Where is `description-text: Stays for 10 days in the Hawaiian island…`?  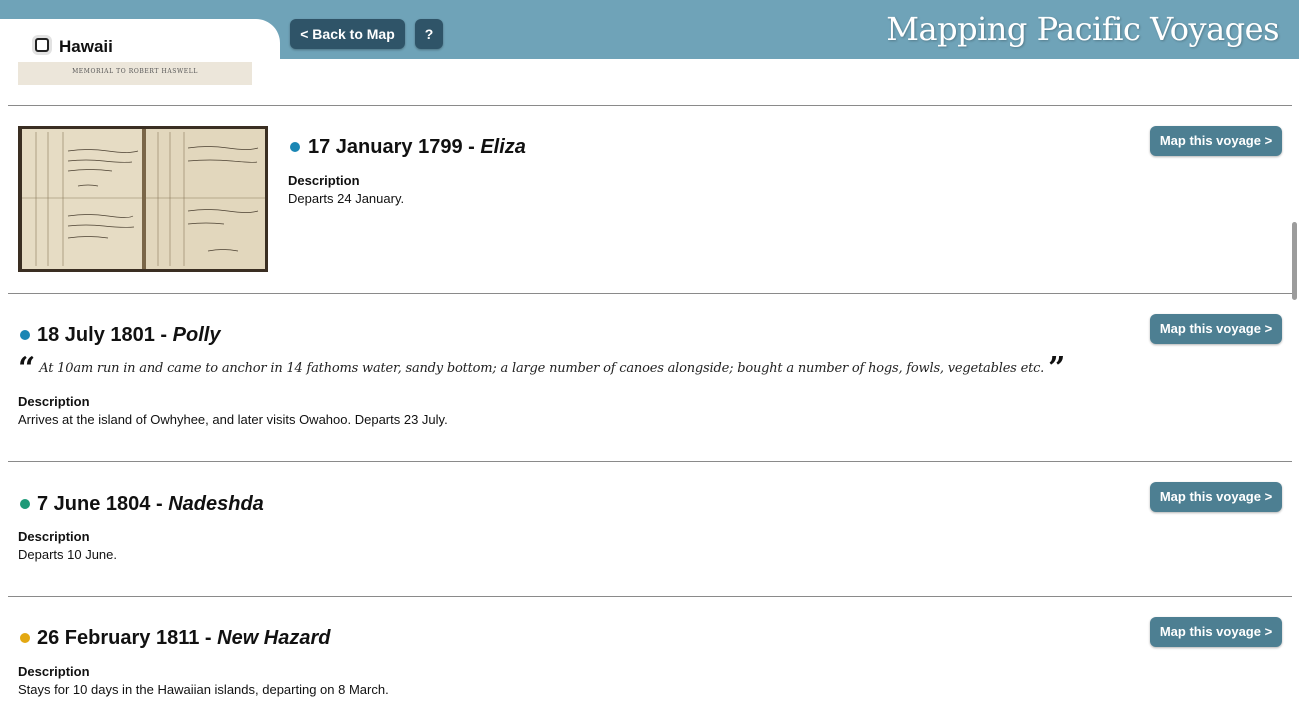
description-text: Stays for 10 days in the Hawaiian island… is located at coordinates (203, 689).